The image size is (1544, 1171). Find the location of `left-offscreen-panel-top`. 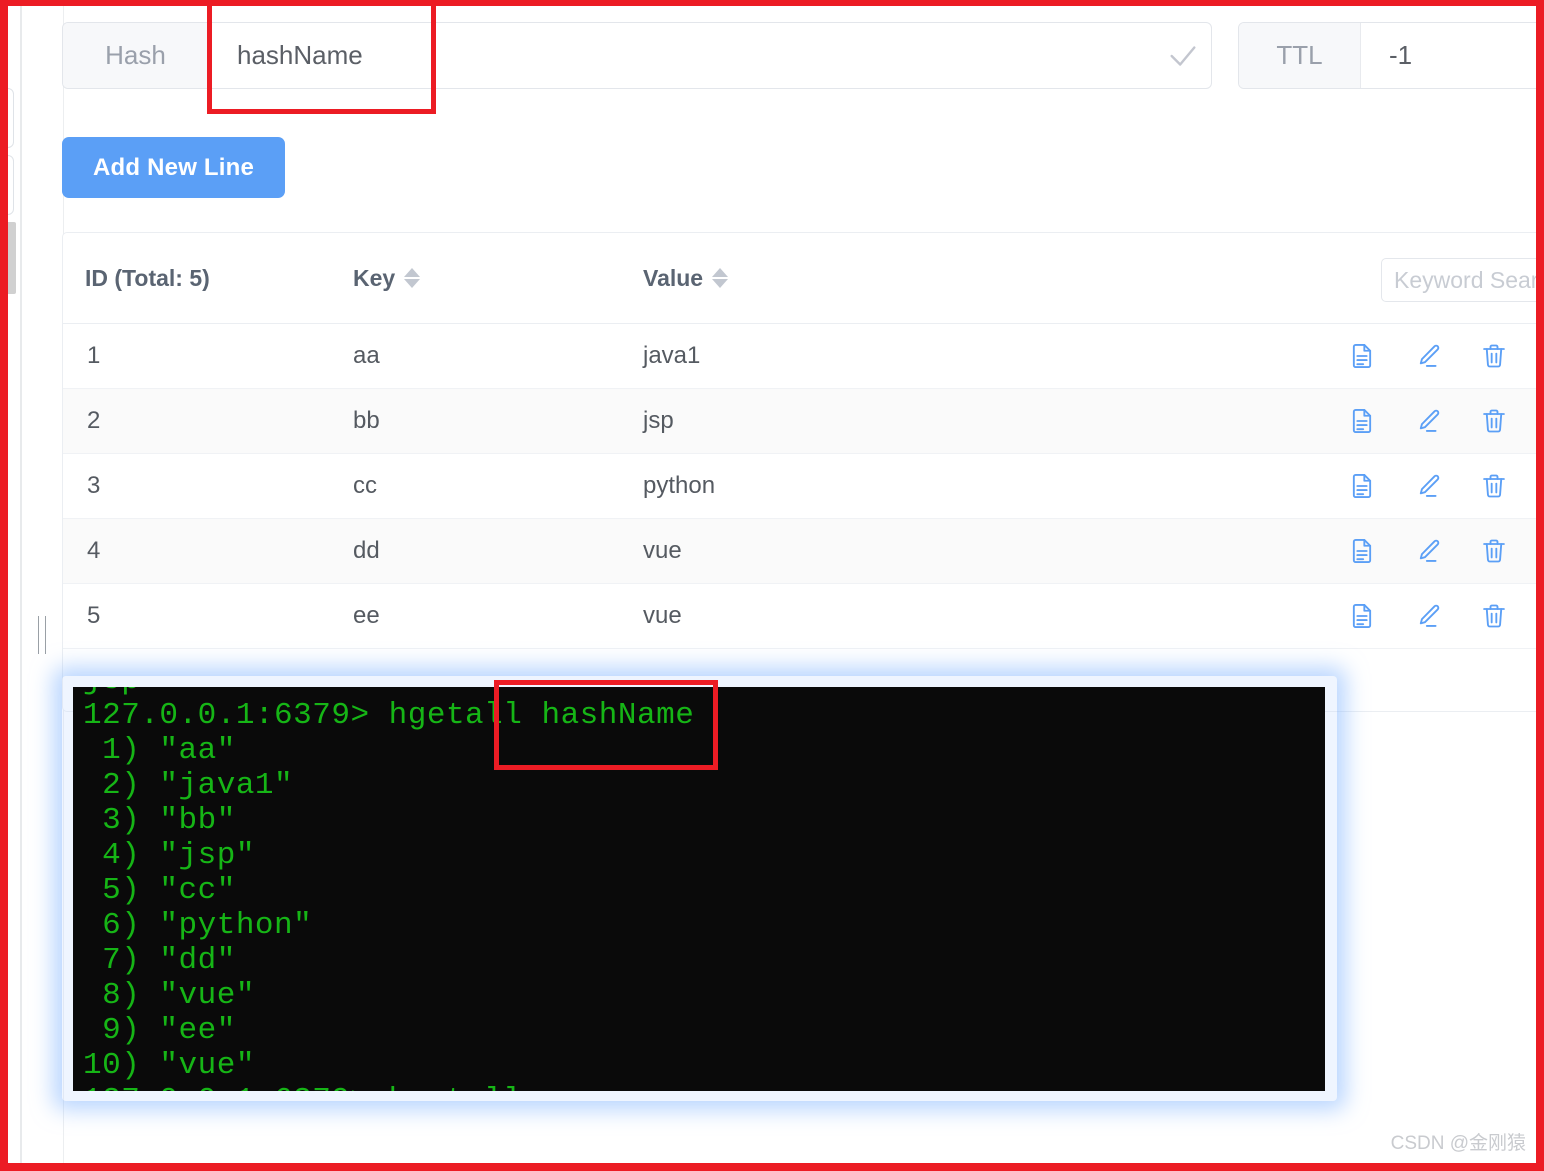

left-offscreen-panel-top is located at coordinates (7, 118).